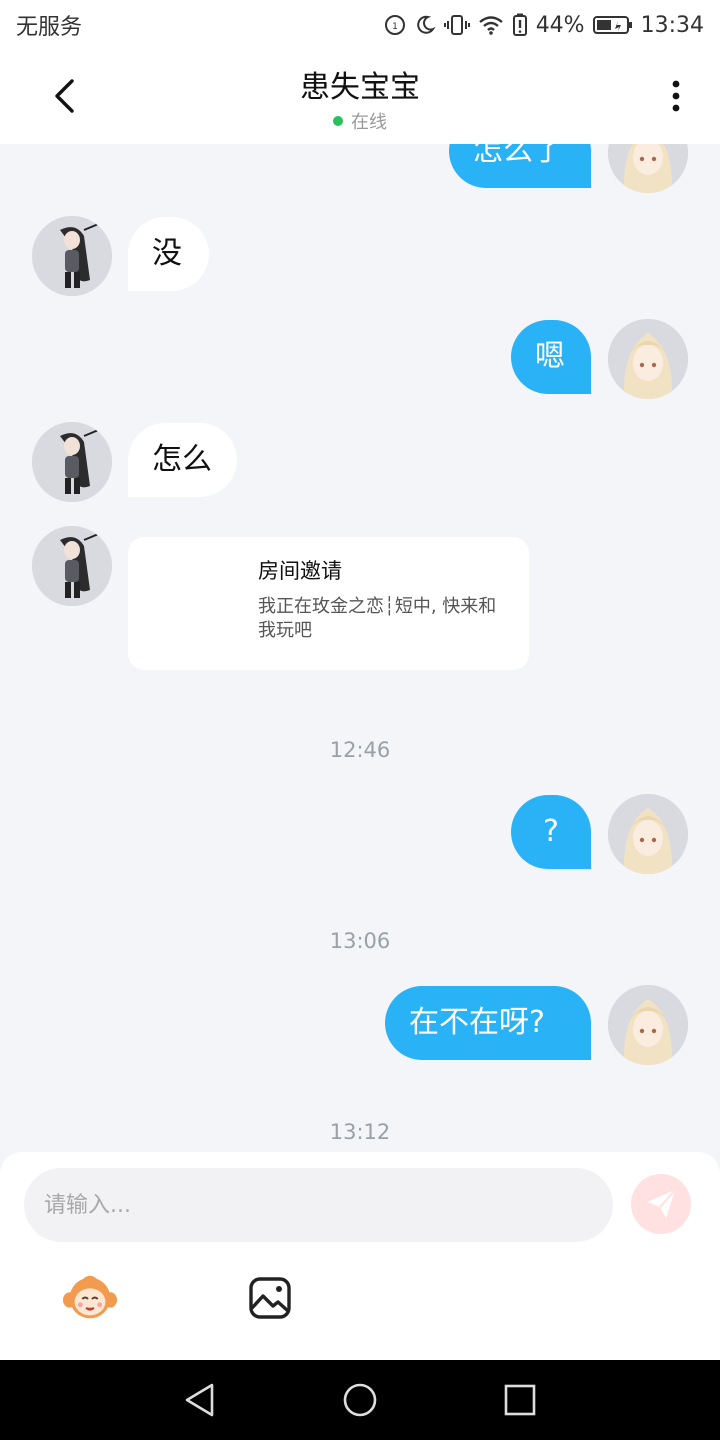 The width and height of the screenshot is (720, 1440). I want to click on monkey-emoji-icon, so click(90, 1297).